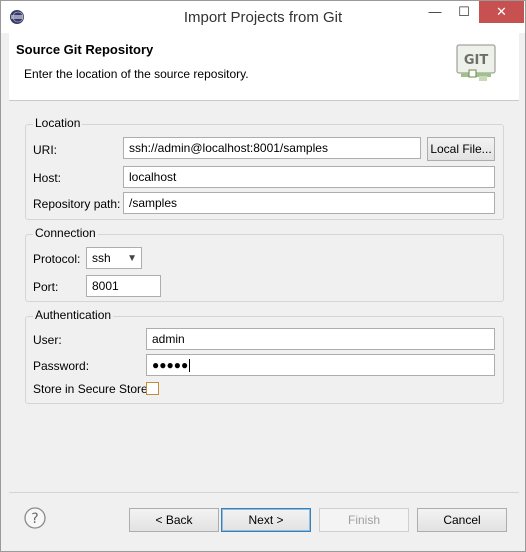 Image resolution: width=526 pixels, height=552 pixels. I want to click on git-logo-icon: GIT, so click(476, 62).